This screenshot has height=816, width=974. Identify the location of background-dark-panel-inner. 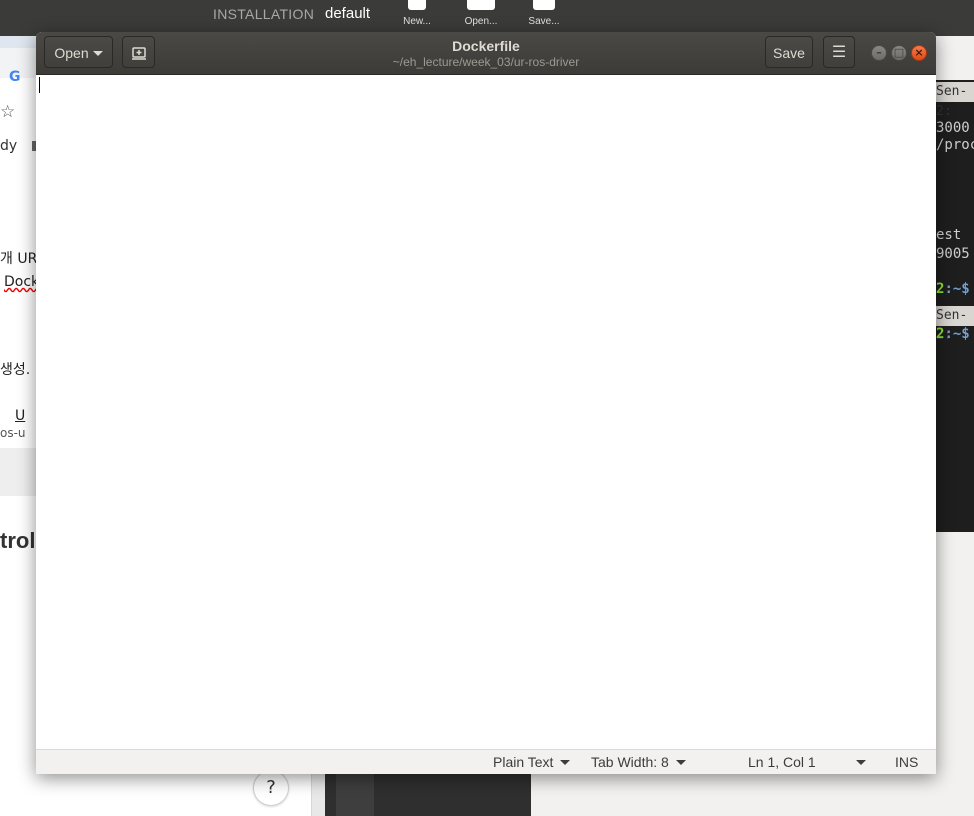
(355, 795).